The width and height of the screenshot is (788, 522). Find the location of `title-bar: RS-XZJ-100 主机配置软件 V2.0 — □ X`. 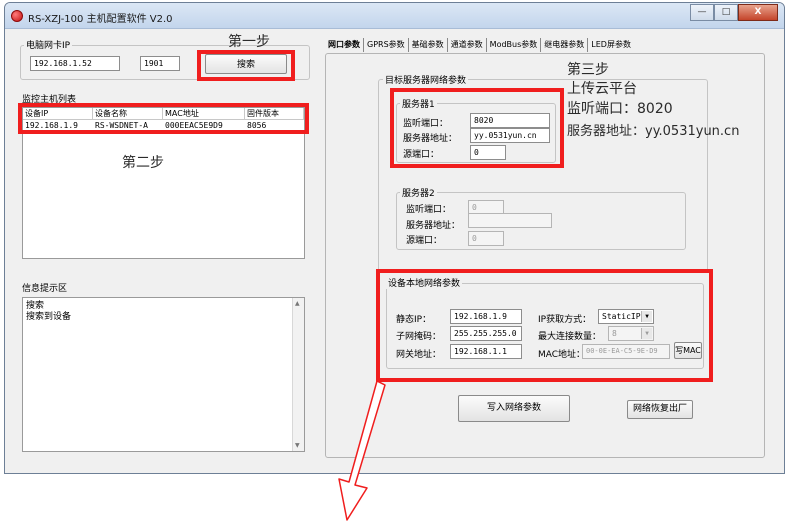

title-bar: RS-XZJ-100 主机配置软件 V2.0 — □ X is located at coordinates (394, 16).